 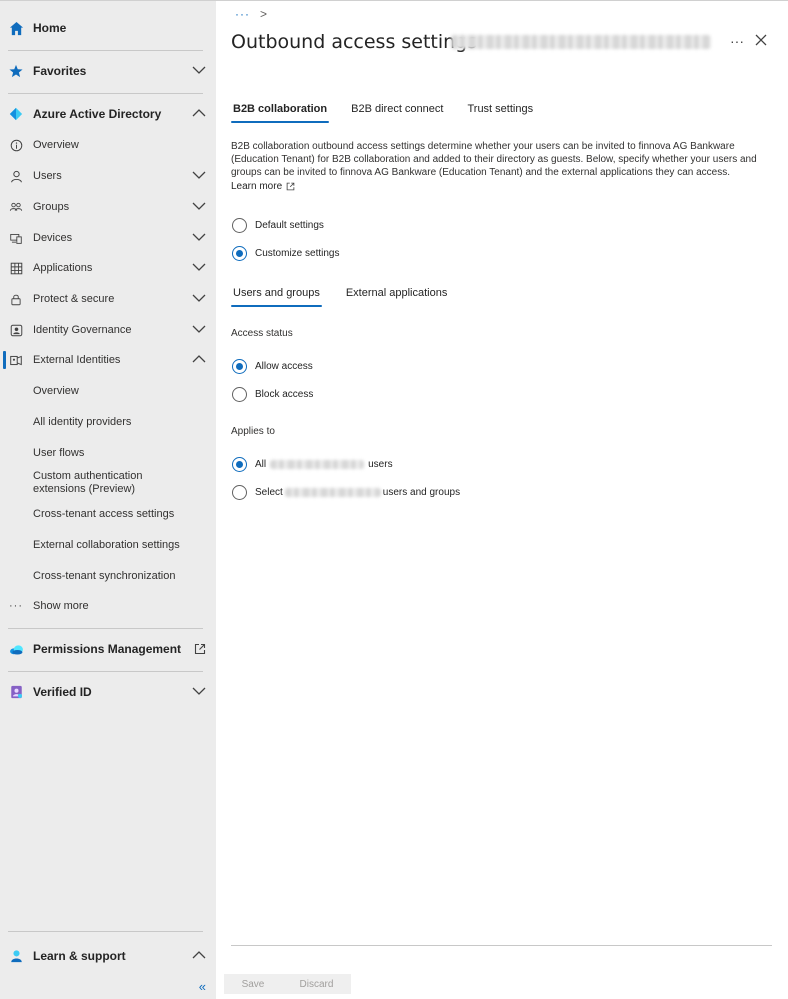 What do you see at coordinates (51, 207) in the screenshot?
I see `nav-groups-label: Groups` at bounding box center [51, 207].